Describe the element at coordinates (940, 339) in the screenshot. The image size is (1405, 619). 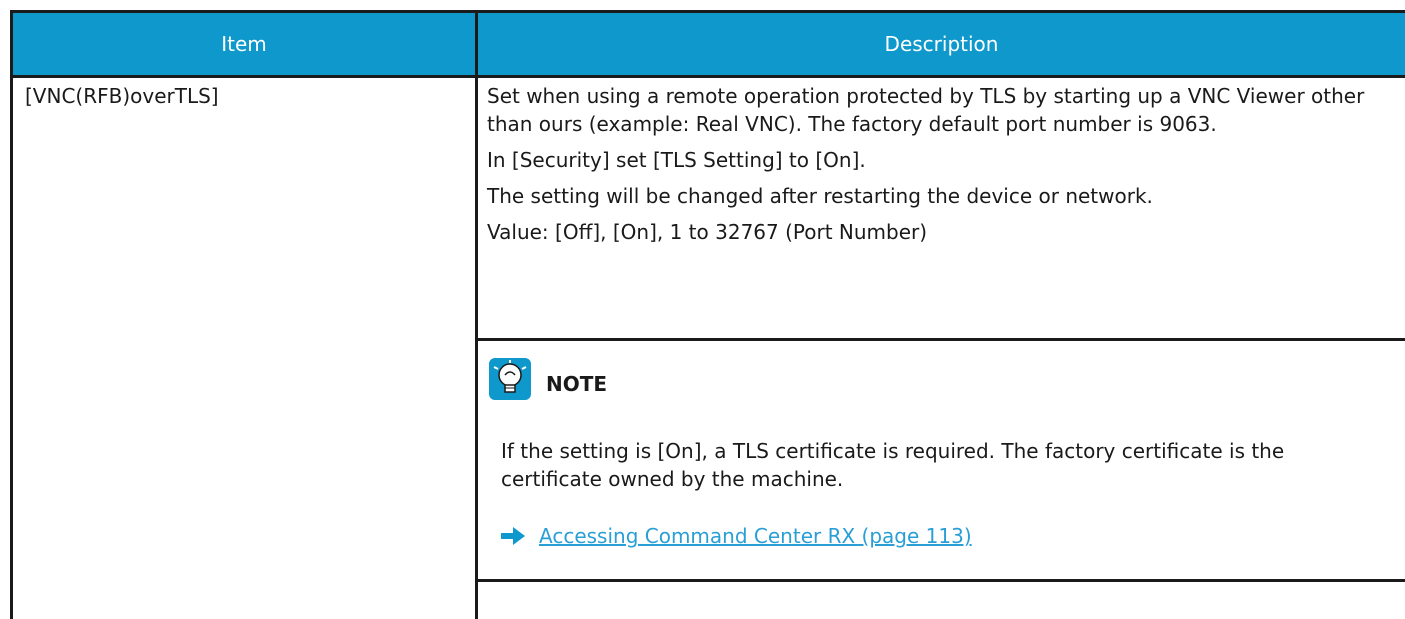
I see `note-top-rule` at that location.